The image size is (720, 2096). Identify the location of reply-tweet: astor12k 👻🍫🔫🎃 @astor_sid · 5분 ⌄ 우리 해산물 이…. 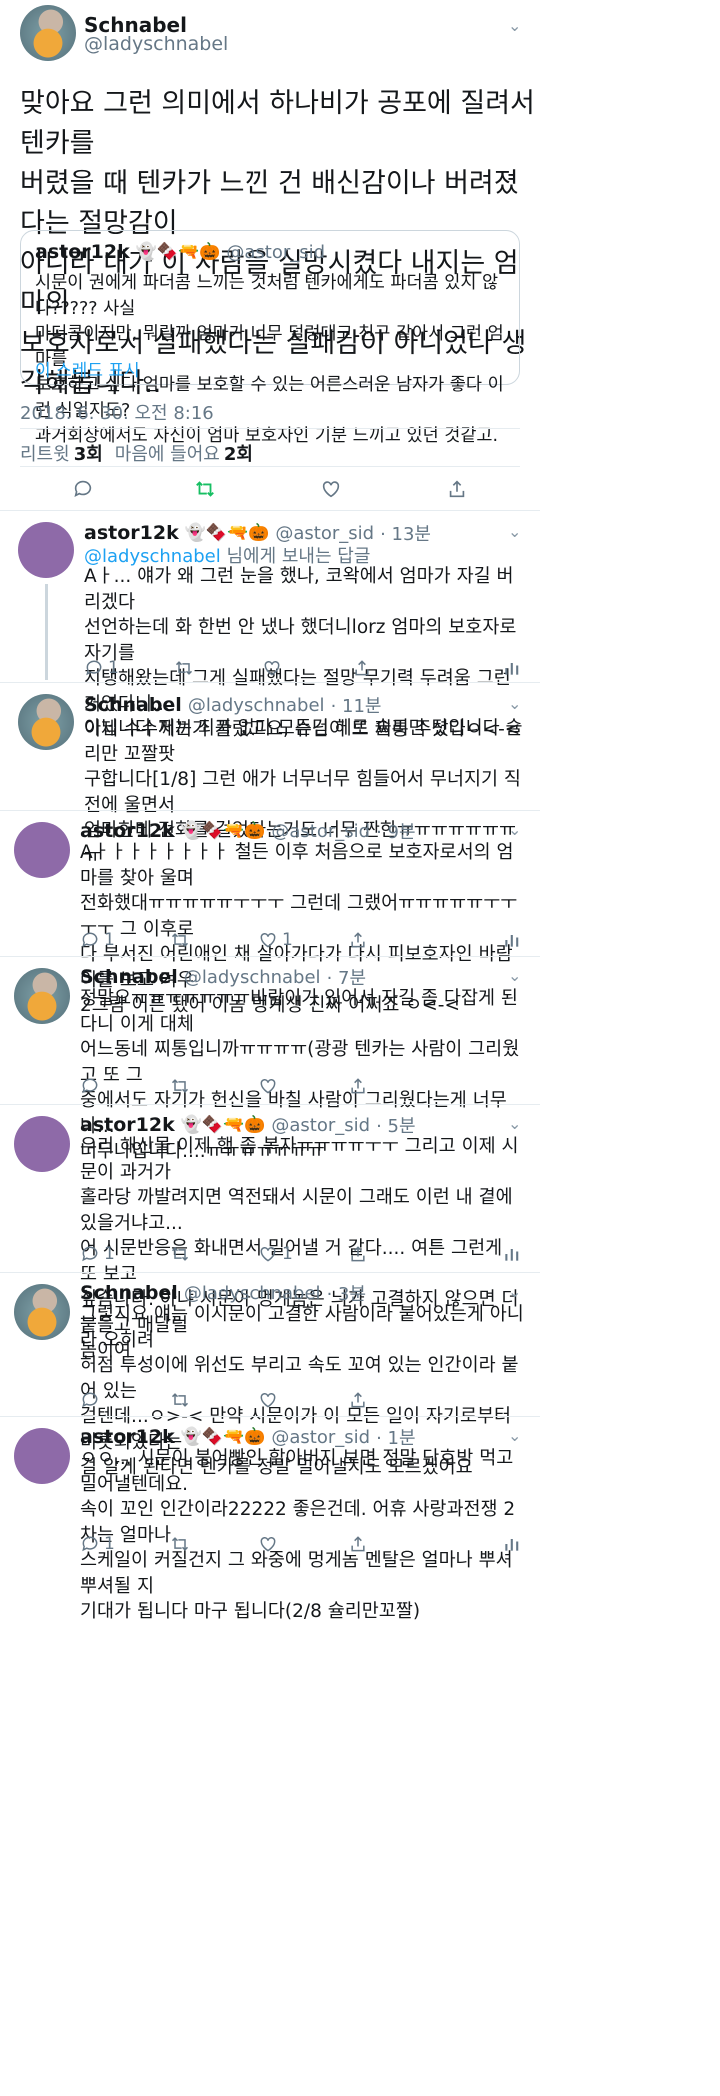
(270, 1234).